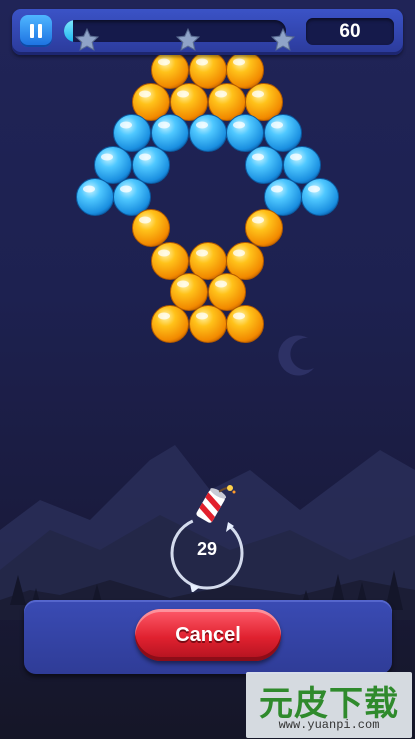 The width and height of the screenshot is (415, 739). I want to click on watermark-url: www.yuanpi.com, so click(329, 725).